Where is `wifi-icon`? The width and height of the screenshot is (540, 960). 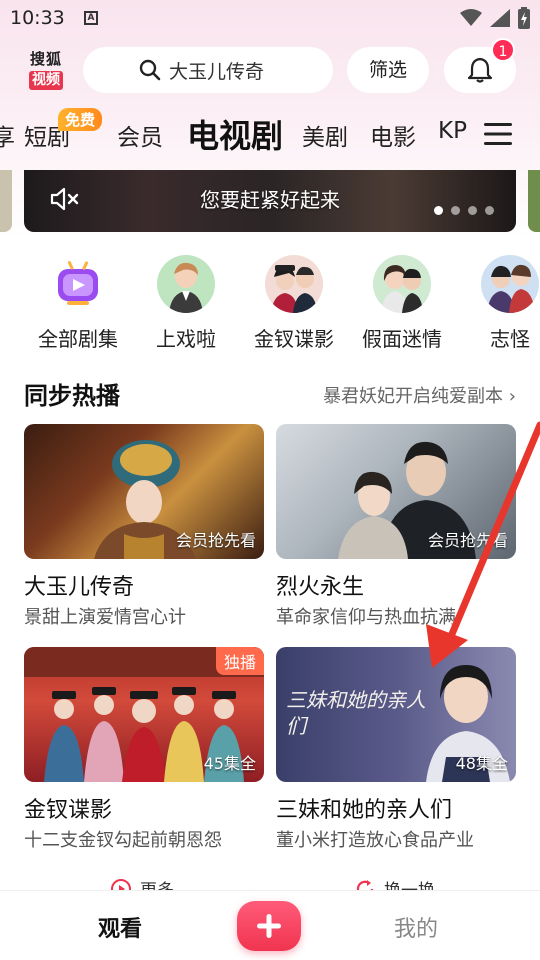 wifi-icon is located at coordinates (471, 17).